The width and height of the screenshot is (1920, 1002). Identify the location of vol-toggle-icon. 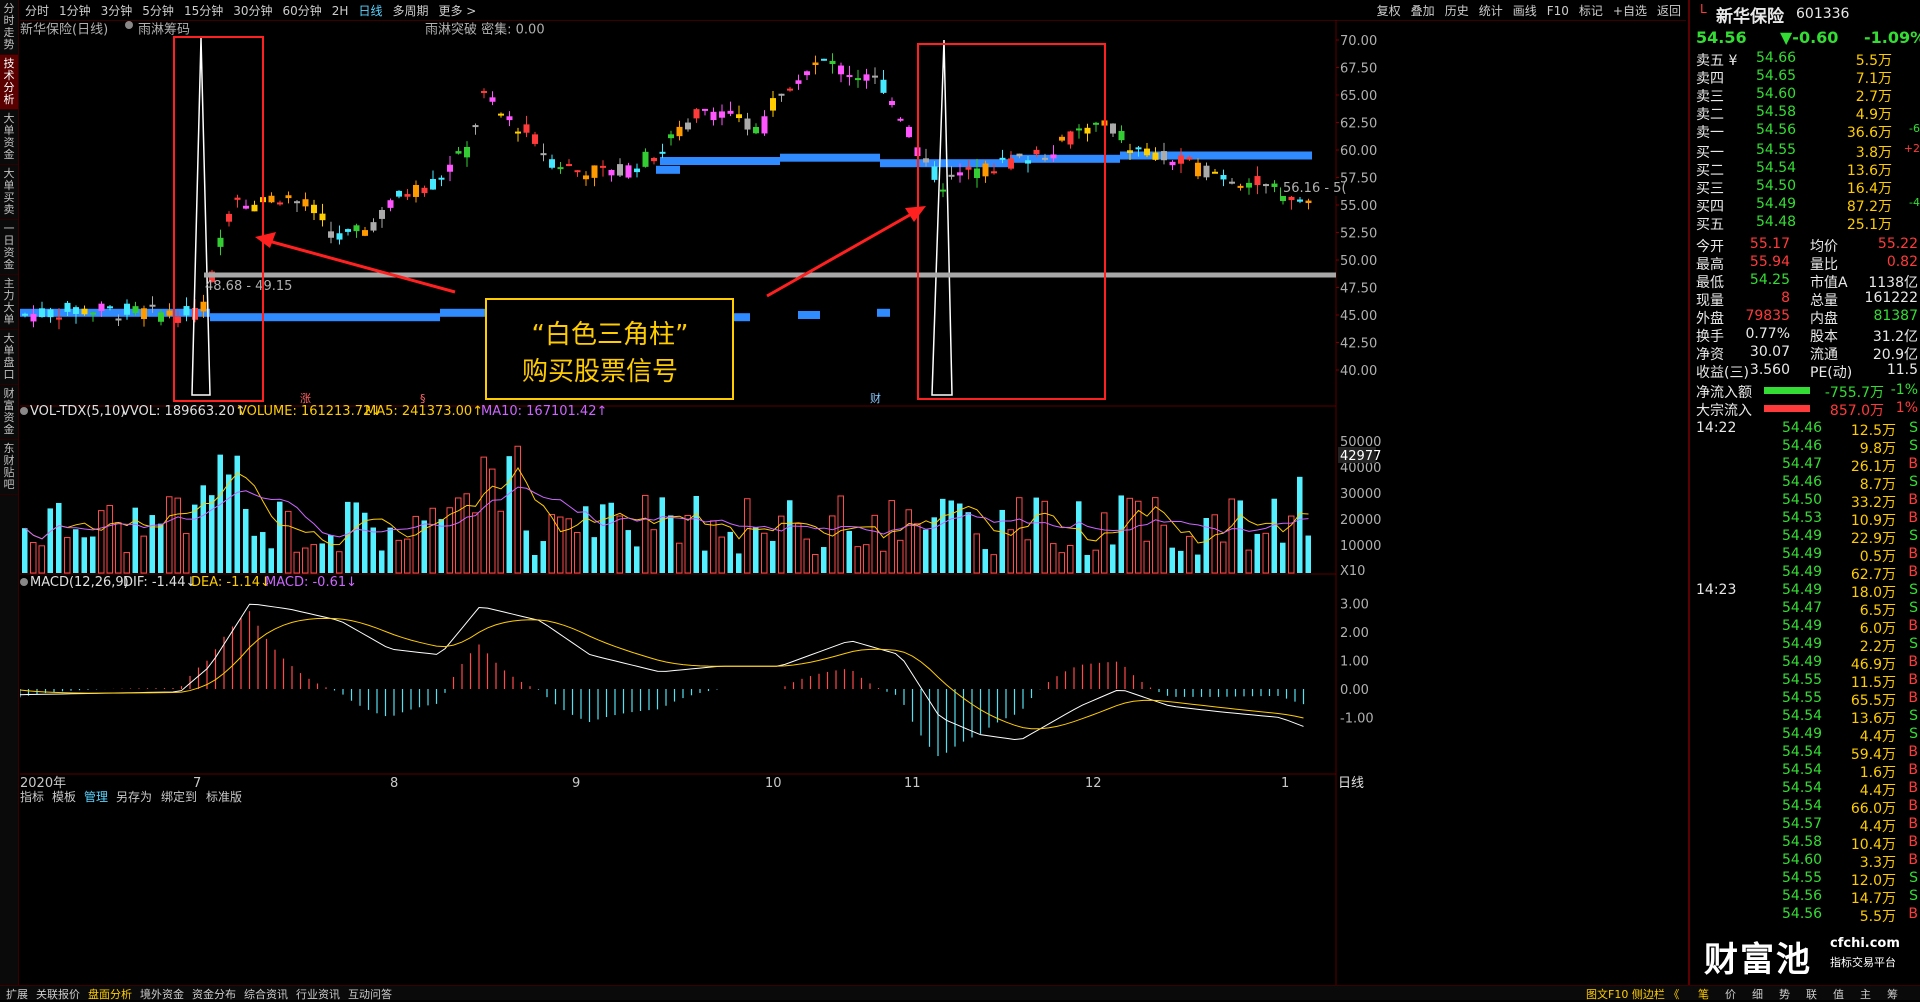
(24, 411).